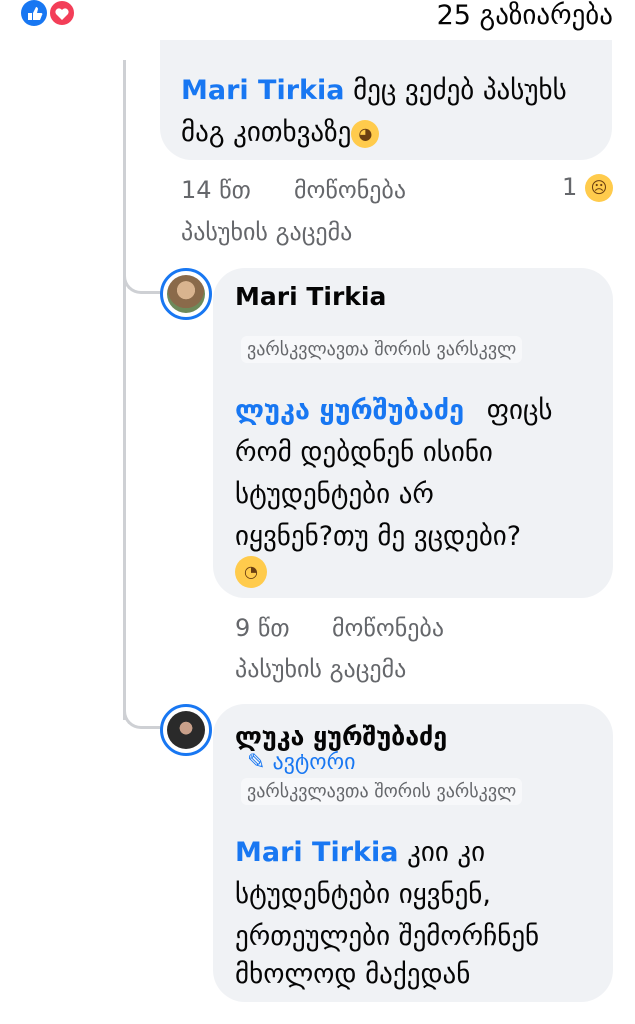 The width and height of the screenshot is (635, 1024). I want to click on commenter-name: Mari Tirkia, so click(310, 296).